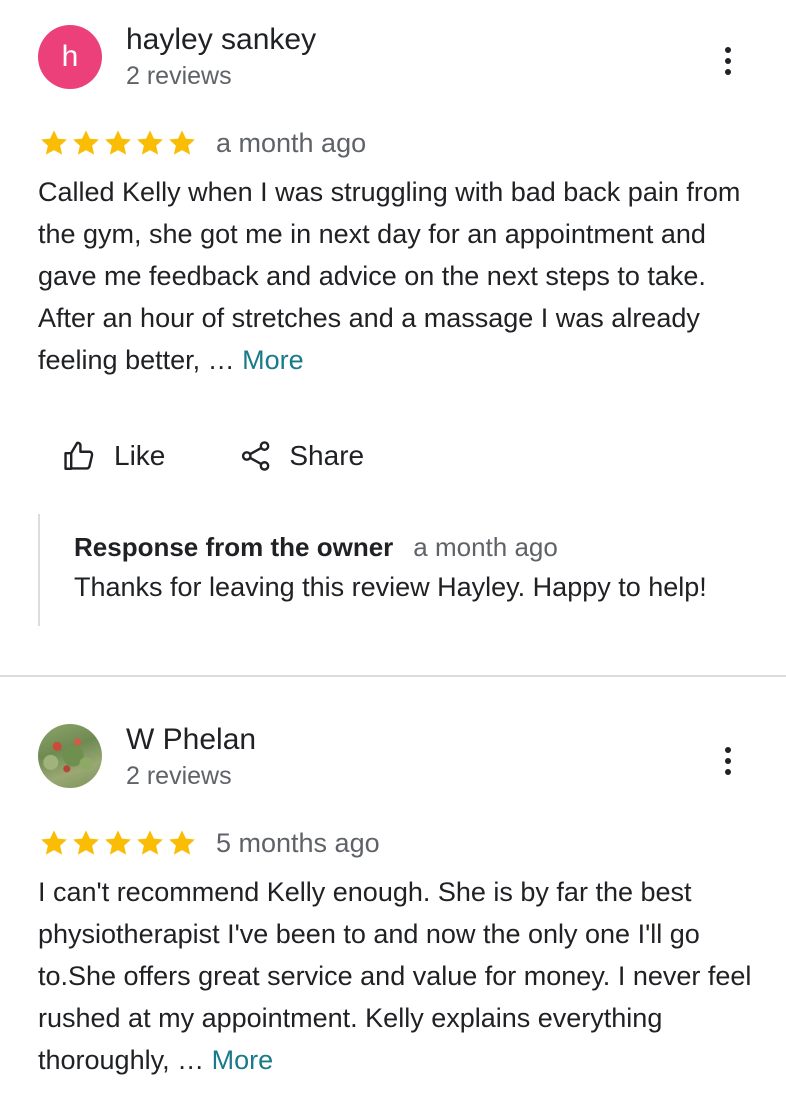 This screenshot has width=786, height=1106. I want to click on share-label: Share, so click(327, 455).